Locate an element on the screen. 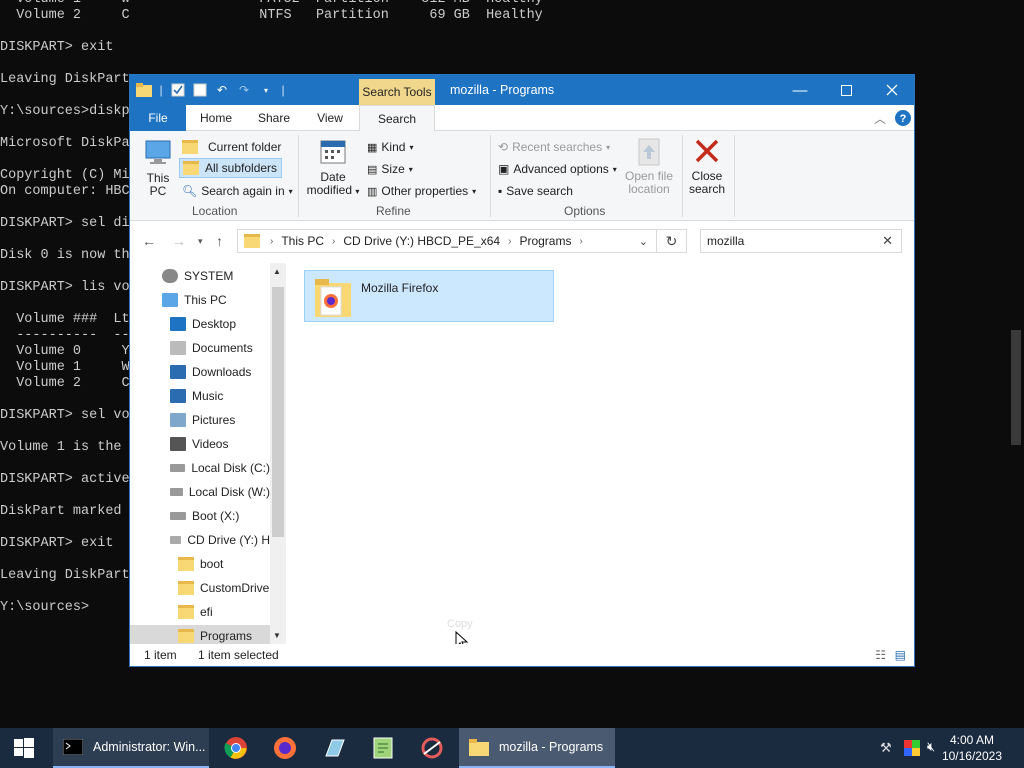 The height and width of the screenshot is (768, 1024). nav-item: Documents is located at coordinates (200, 348).